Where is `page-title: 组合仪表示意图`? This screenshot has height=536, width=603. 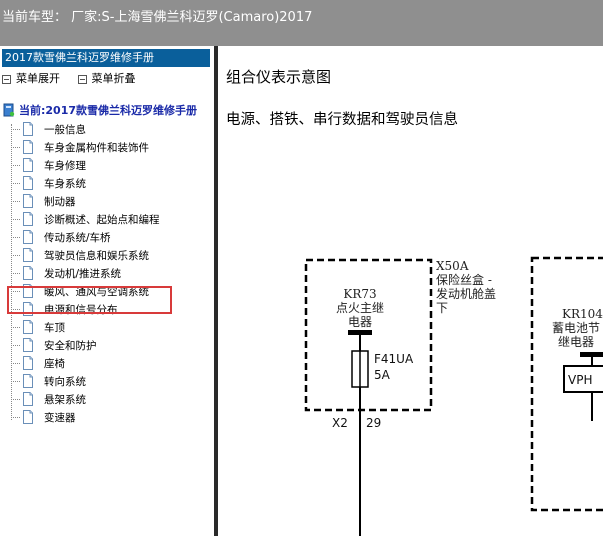 page-title: 组合仪表示意图 is located at coordinates (279, 77).